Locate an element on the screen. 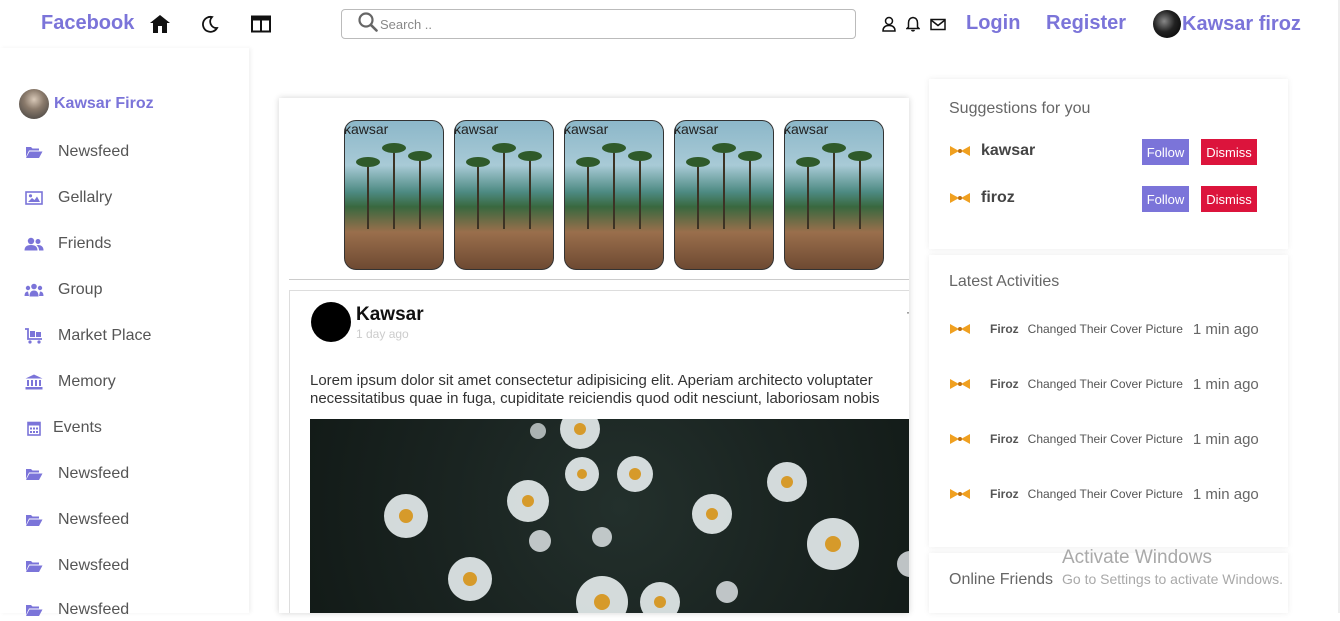 Image resolution: width=1340 pixels, height=621 pixels. avatar is located at coordinates (1167, 24).